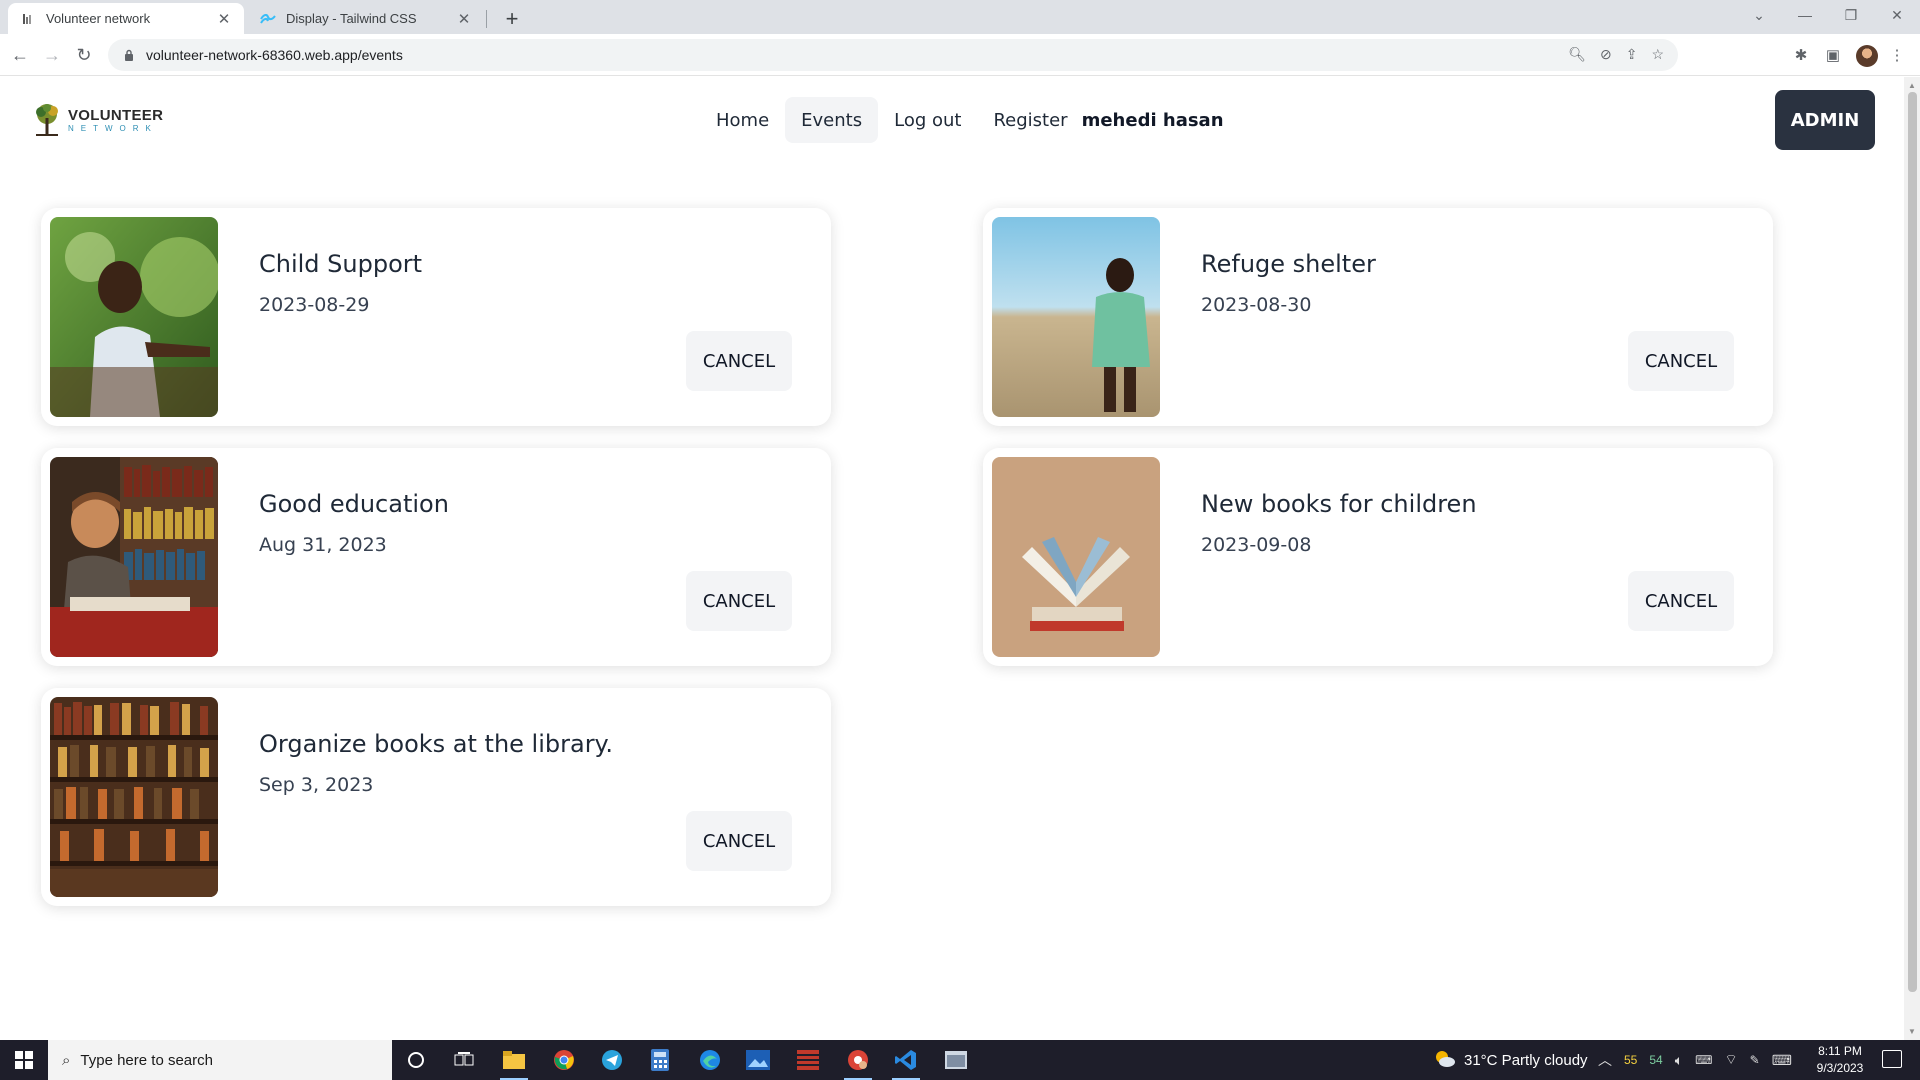 The image size is (1920, 1080). Describe the element at coordinates (1631, 1060) in the screenshot. I see `tray-value-1: 55` at that location.